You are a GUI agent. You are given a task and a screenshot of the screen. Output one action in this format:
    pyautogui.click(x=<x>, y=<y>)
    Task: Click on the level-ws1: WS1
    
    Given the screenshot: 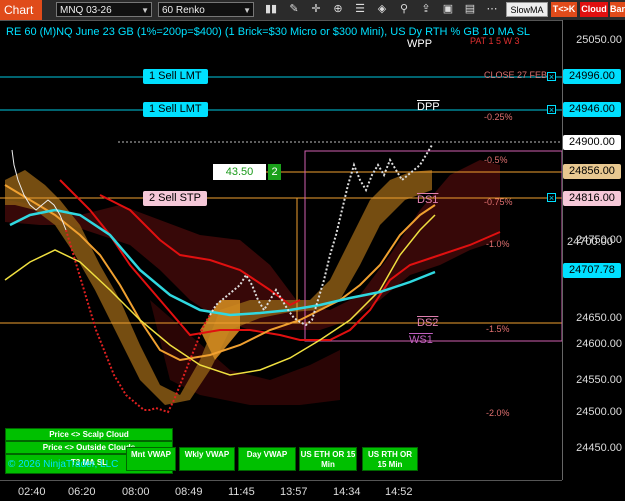 What is the action you would take?
    pyautogui.click(x=421, y=340)
    